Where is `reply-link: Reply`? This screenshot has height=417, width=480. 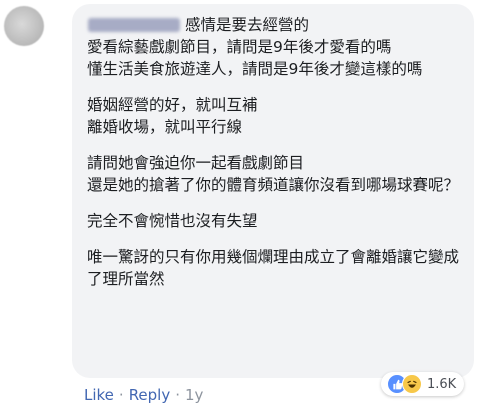 reply-link: Reply is located at coordinates (150, 395).